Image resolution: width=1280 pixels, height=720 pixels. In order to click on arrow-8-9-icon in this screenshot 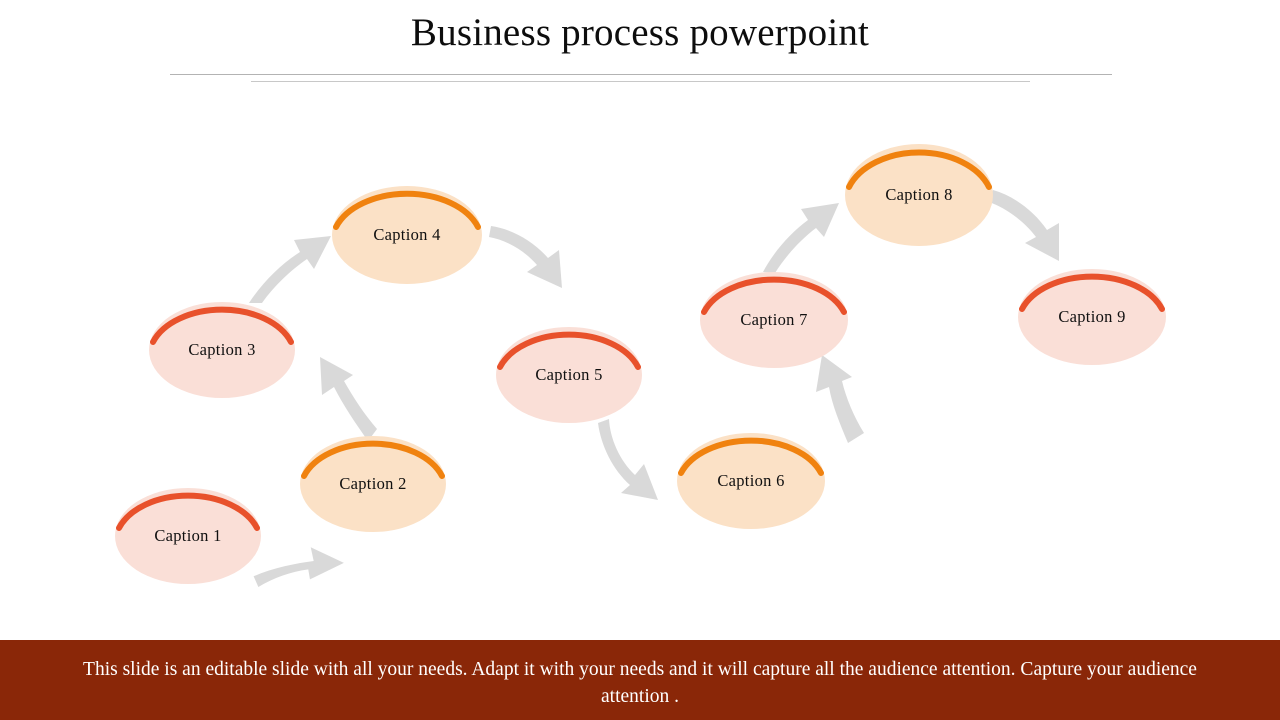, I will do `click(1024, 225)`.